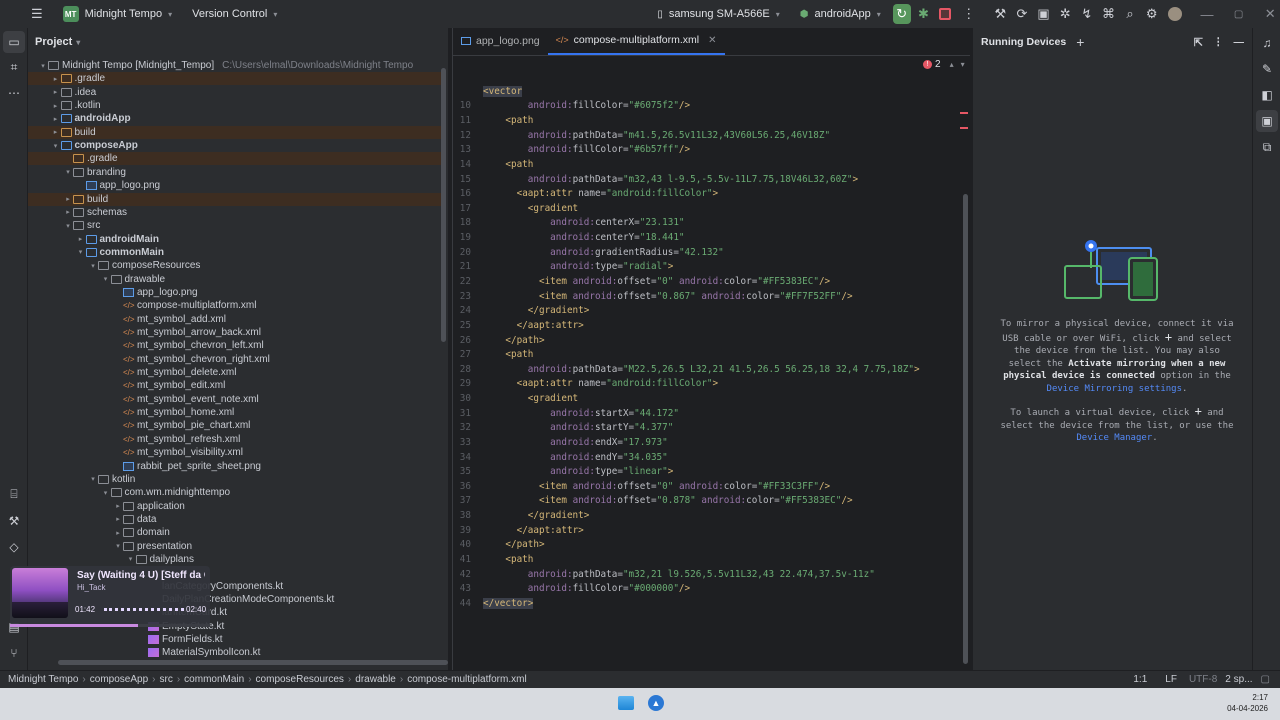 Image resolution: width=1280 pixels, height=720 pixels. I want to click on error-marker, so click(964, 128).